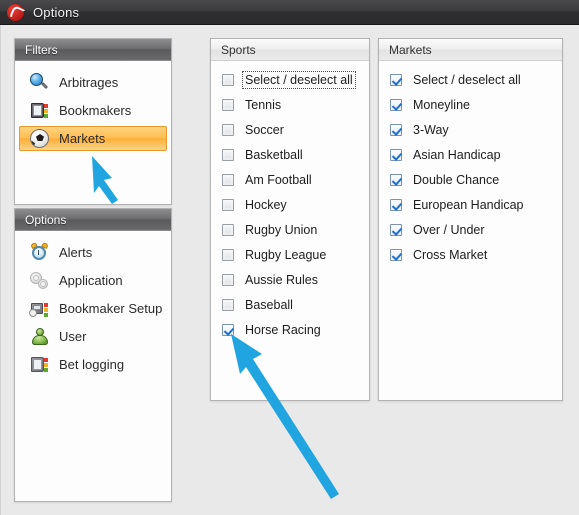 This screenshot has width=579, height=515. What do you see at coordinates (286, 254) in the screenshot?
I see `sport-label: Rugby League` at bounding box center [286, 254].